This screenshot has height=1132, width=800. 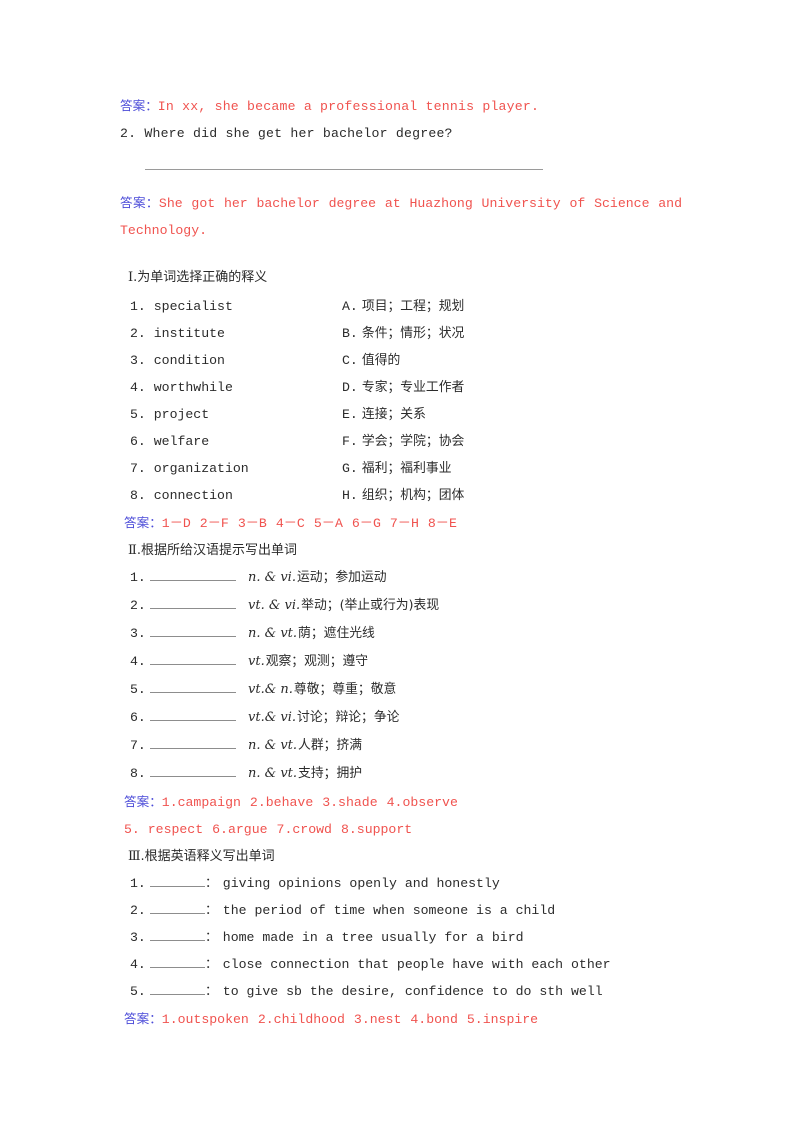 What do you see at coordinates (404, 523) in the screenshot?
I see `answer-item: 7－H` at bounding box center [404, 523].